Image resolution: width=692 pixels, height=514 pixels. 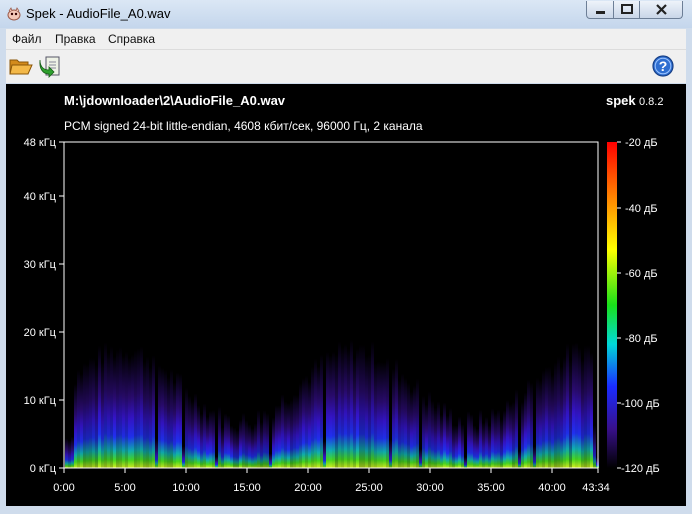 What do you see at coordinates (346, 510) in the screenshot?
I see `window-frame-bottom` at bounding box center [346, 510].